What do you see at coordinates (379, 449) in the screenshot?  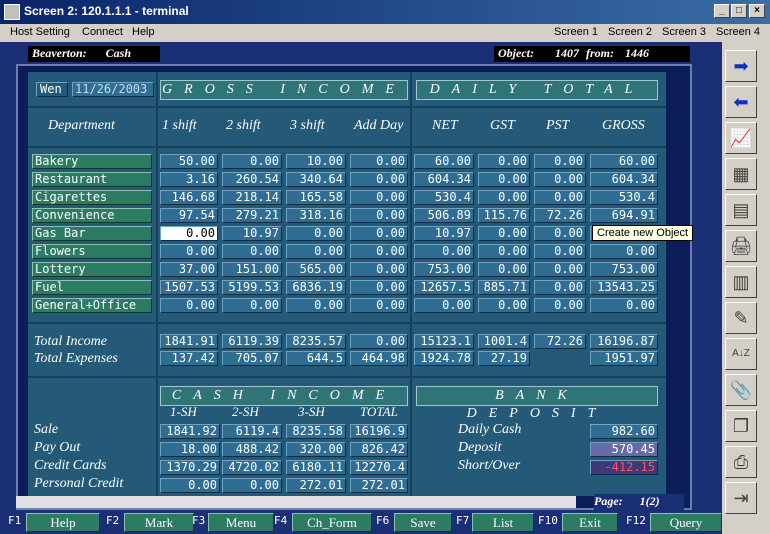 I see `cash-cell: 826.42` at bounding box center [379, 449].